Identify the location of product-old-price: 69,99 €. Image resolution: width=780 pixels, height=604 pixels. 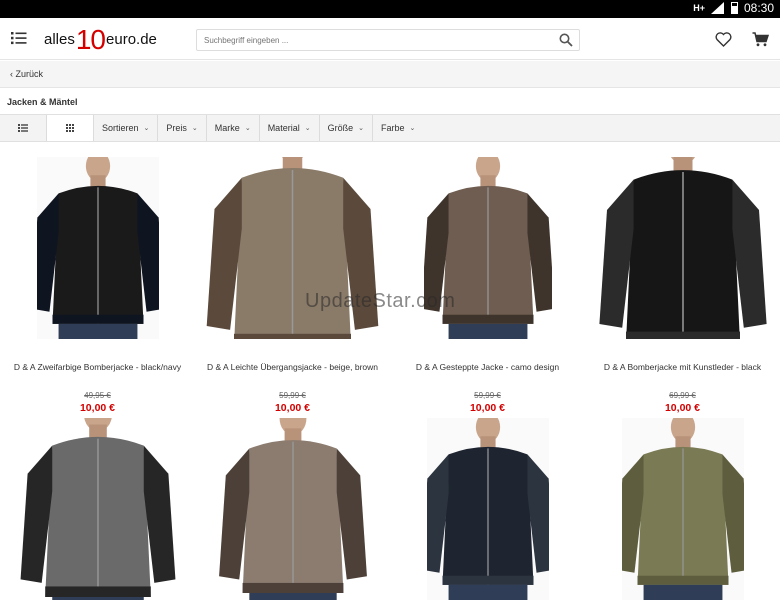
(682, 395).